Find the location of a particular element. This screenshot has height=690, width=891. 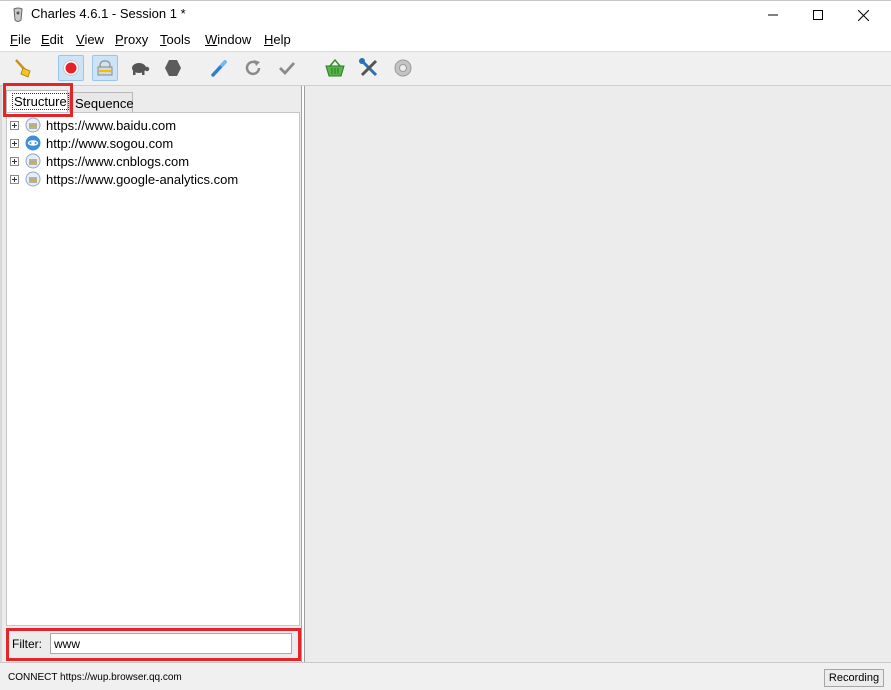

compose-button is located at coordinates (219, 68).